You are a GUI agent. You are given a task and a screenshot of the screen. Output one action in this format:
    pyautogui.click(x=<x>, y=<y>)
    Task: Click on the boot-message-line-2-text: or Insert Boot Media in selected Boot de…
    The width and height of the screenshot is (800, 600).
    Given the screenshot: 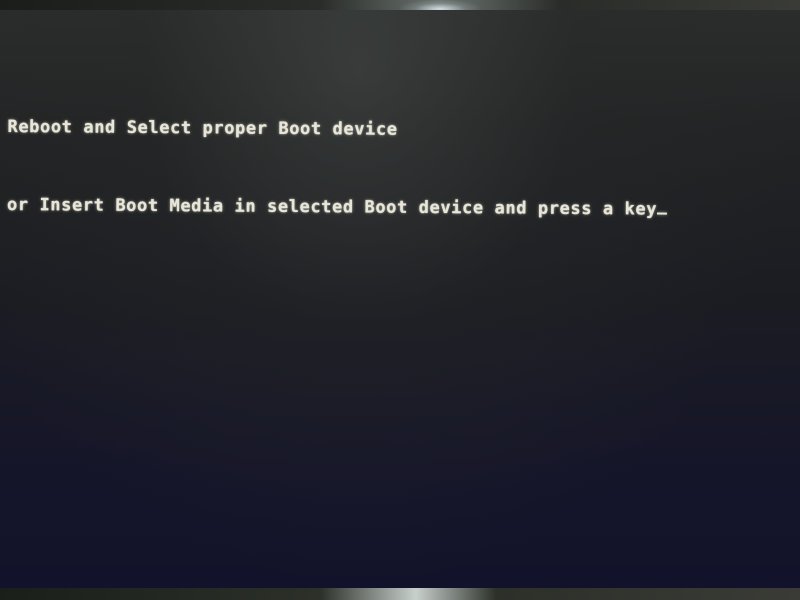 What is the action you would take?
    pyautogui.click(x=332, y=207)
    